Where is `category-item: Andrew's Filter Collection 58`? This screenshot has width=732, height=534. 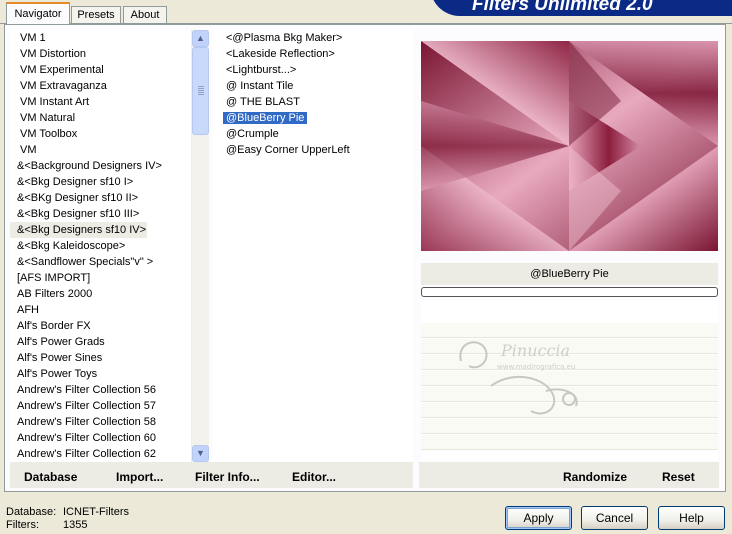
category-item: Andrew's Filter Collection 58 is located at coordinates (83, 422).